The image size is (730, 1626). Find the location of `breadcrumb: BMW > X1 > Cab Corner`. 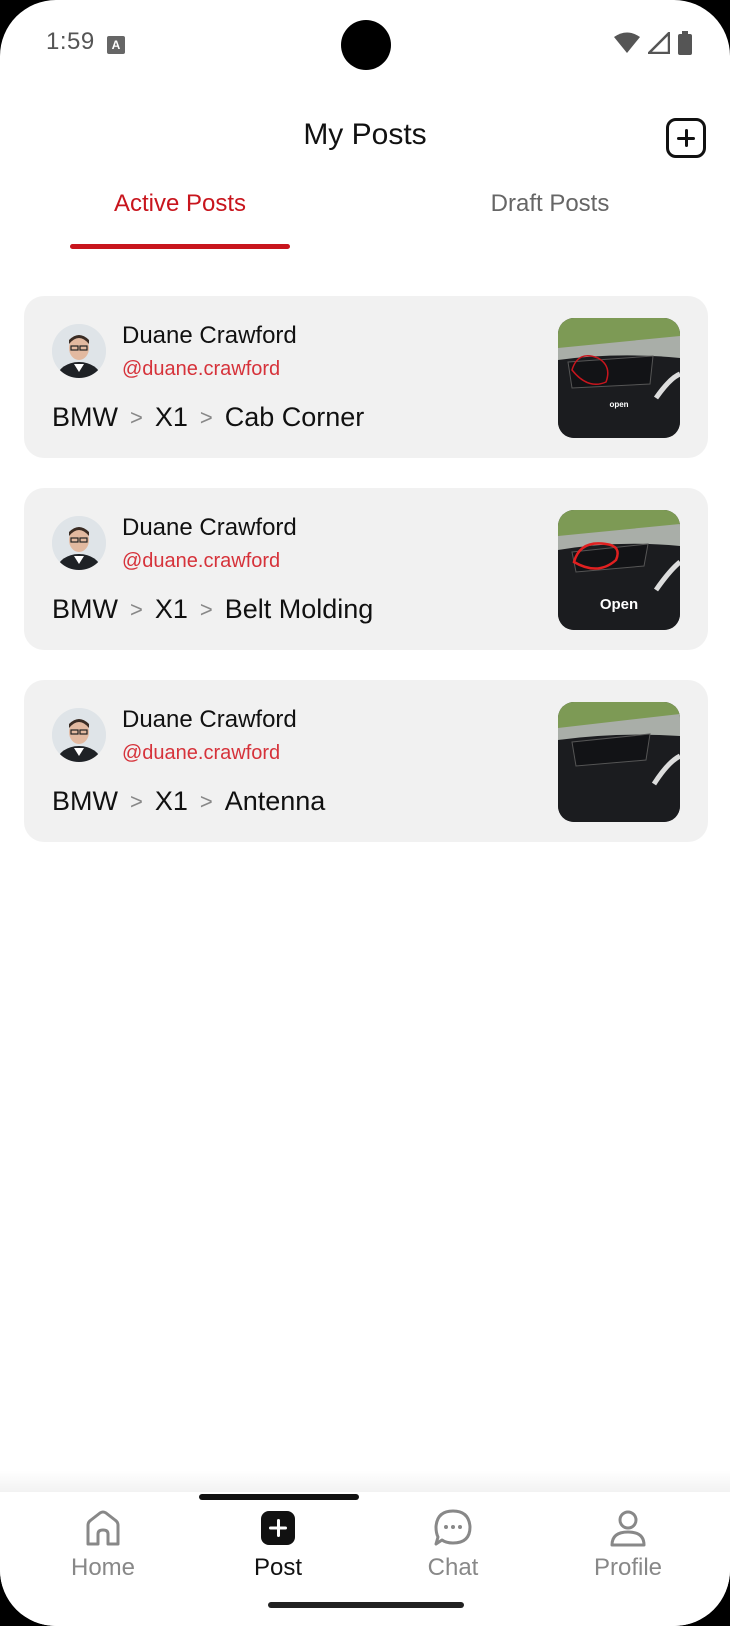

breadcrumb: BMW > X1 > Cab Corner is located at coordinates (208, 417).